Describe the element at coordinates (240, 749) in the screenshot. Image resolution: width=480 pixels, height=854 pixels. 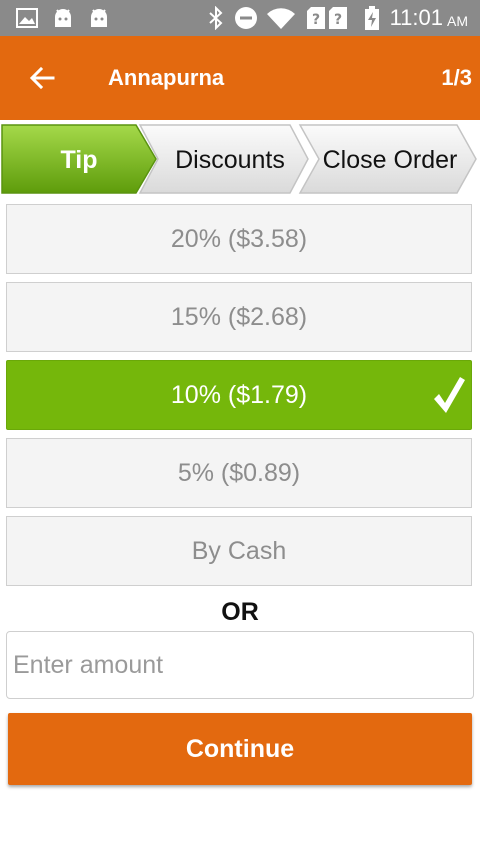
I see `continue-button: Continue` at that location.